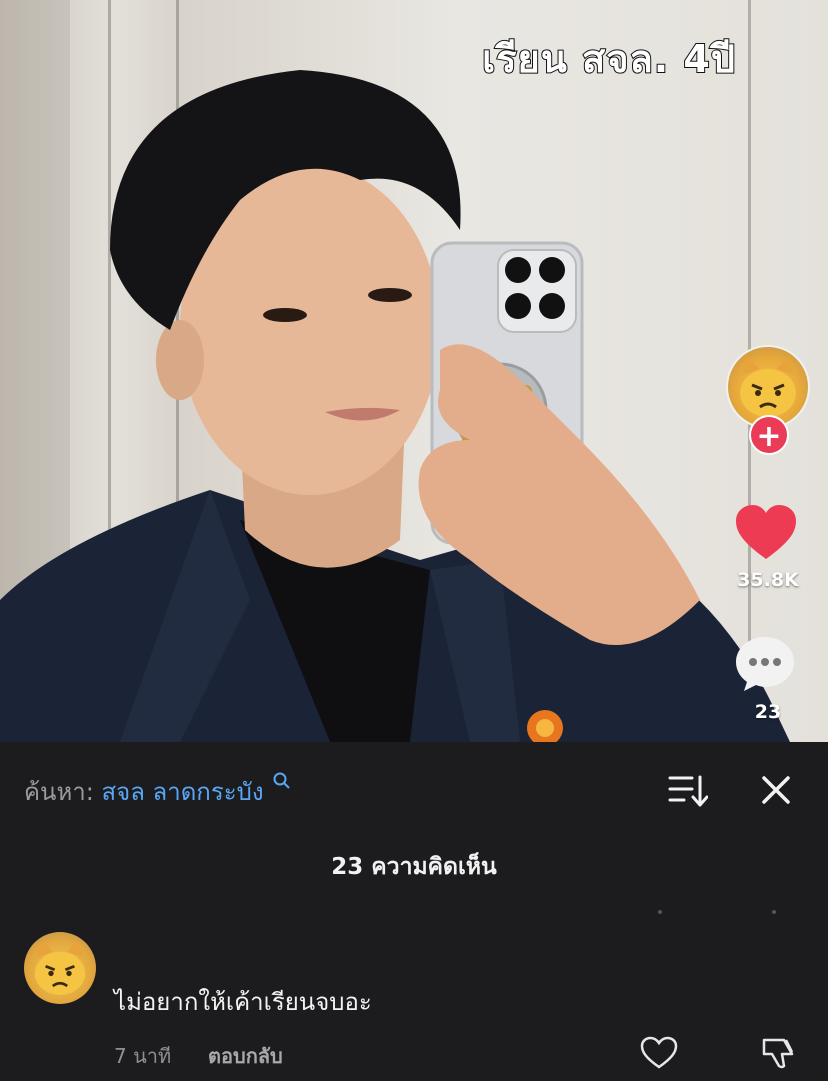 This screenshot has height=1081, width=828. I want to click on comment-item: ไม่อยากให้เค้าเรียนจบอะ 7 นาที ตอบกลับ, so click(414, 1002).